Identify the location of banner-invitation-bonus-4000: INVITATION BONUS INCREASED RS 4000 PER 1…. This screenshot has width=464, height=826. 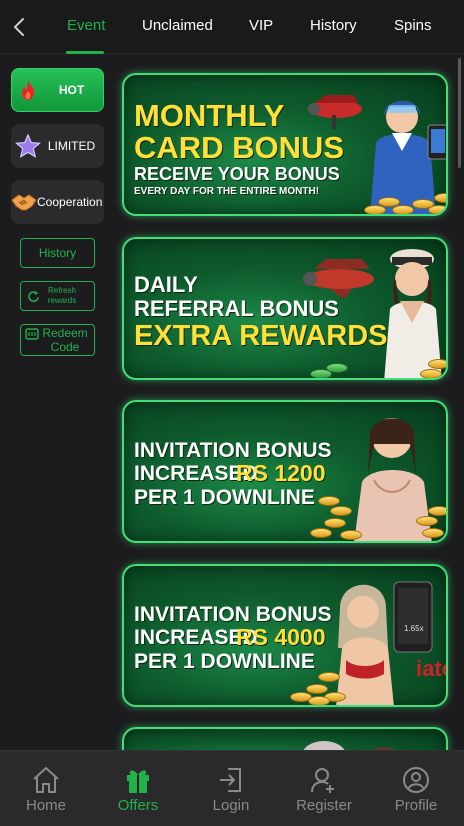
(285, 635).